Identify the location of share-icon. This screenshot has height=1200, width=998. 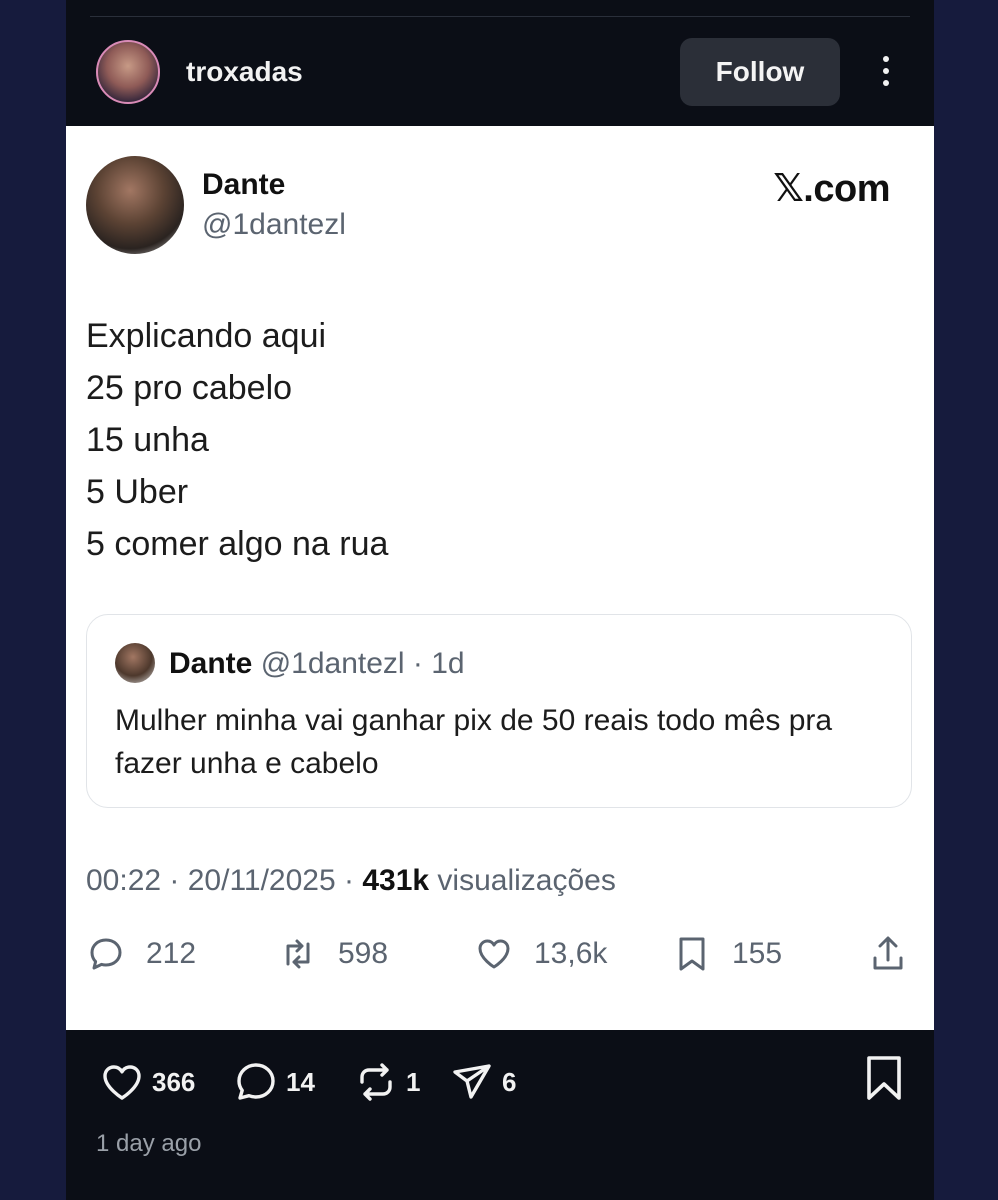
(888, 953).